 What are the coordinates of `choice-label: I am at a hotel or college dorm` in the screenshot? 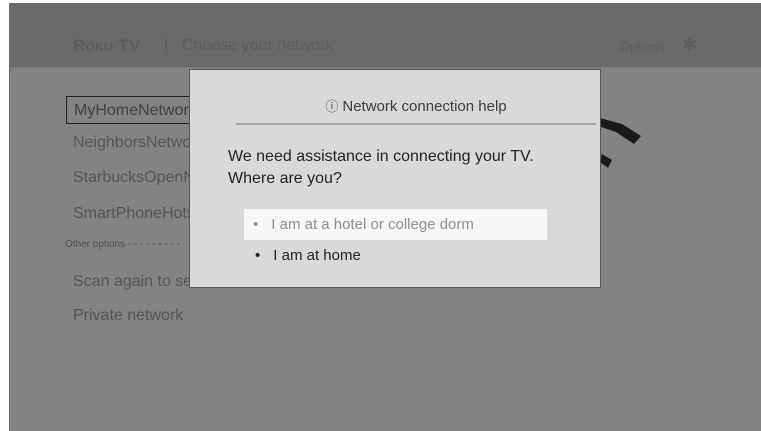 It's located at (372, 224).